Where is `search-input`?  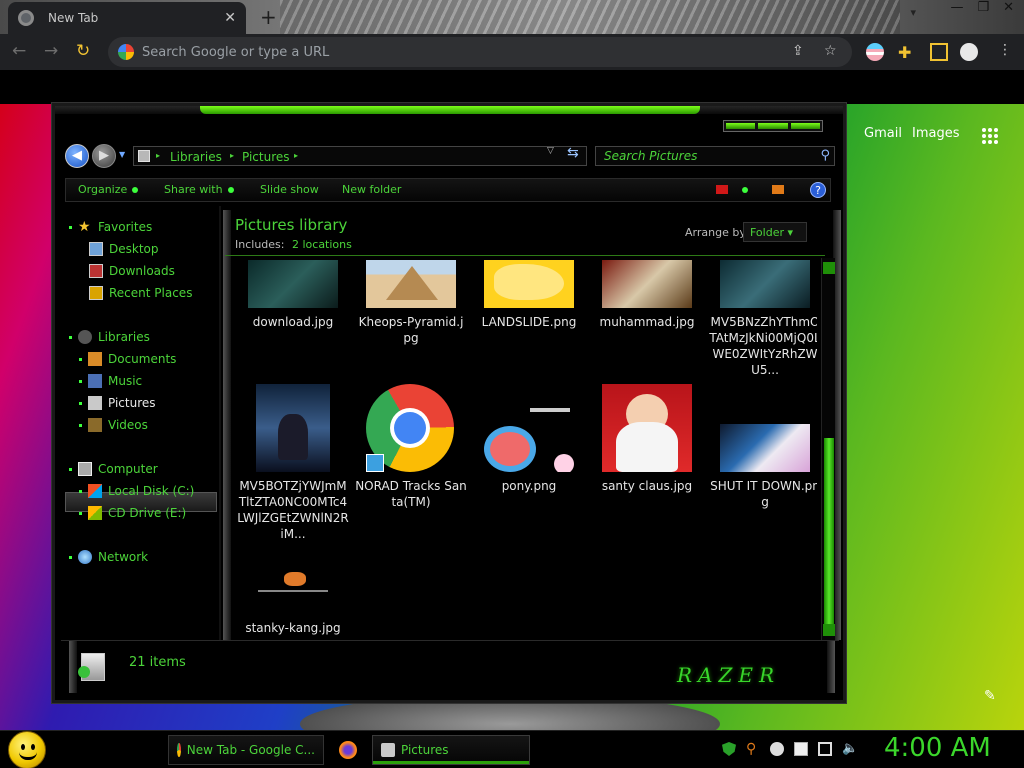 search-input is located at coordinates (704, 156).